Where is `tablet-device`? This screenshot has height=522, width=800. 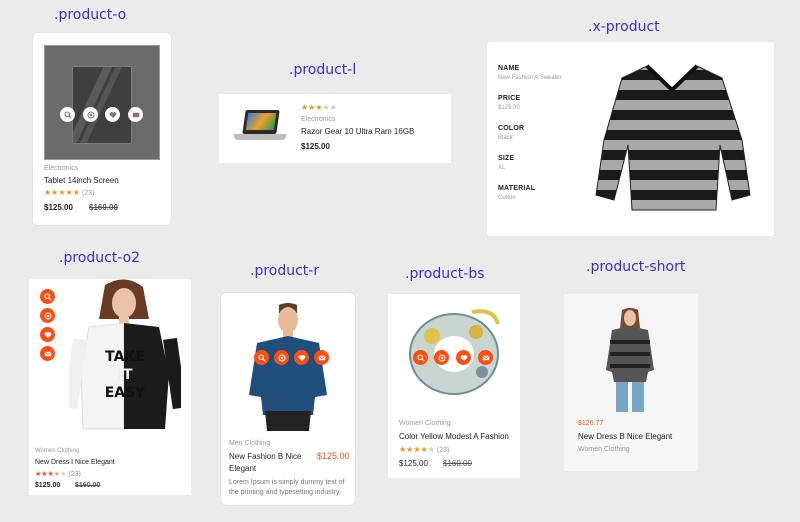
tablet-device is located at coordinates (102, 105).